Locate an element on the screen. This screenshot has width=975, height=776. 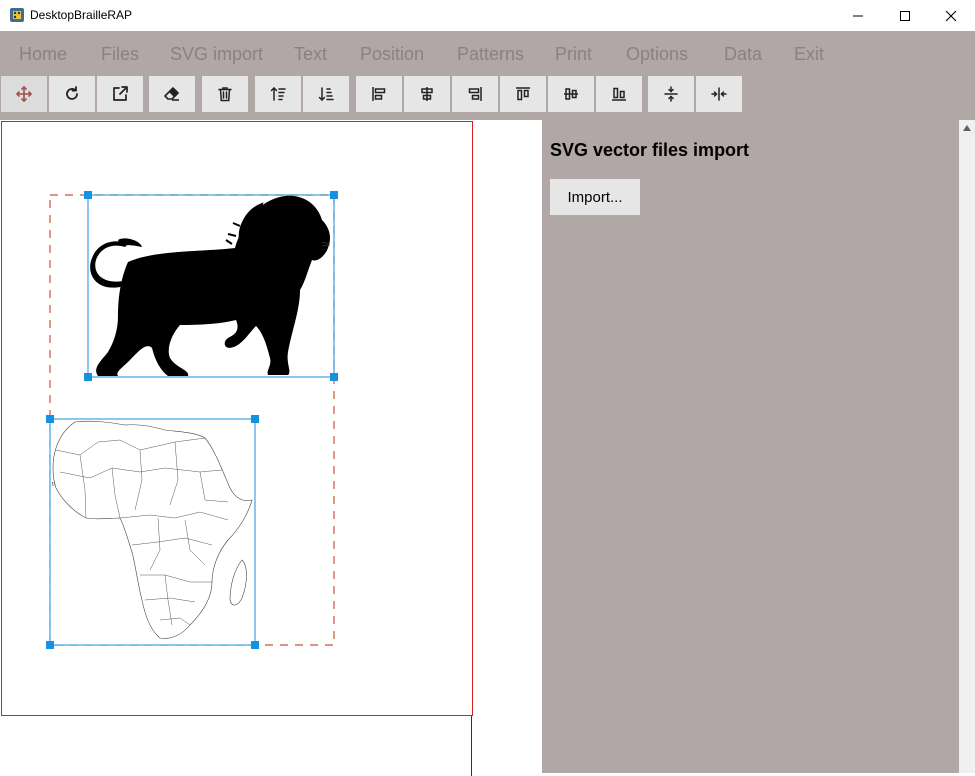
align-center-horizontal-icon is located at coordinates (427, 94).